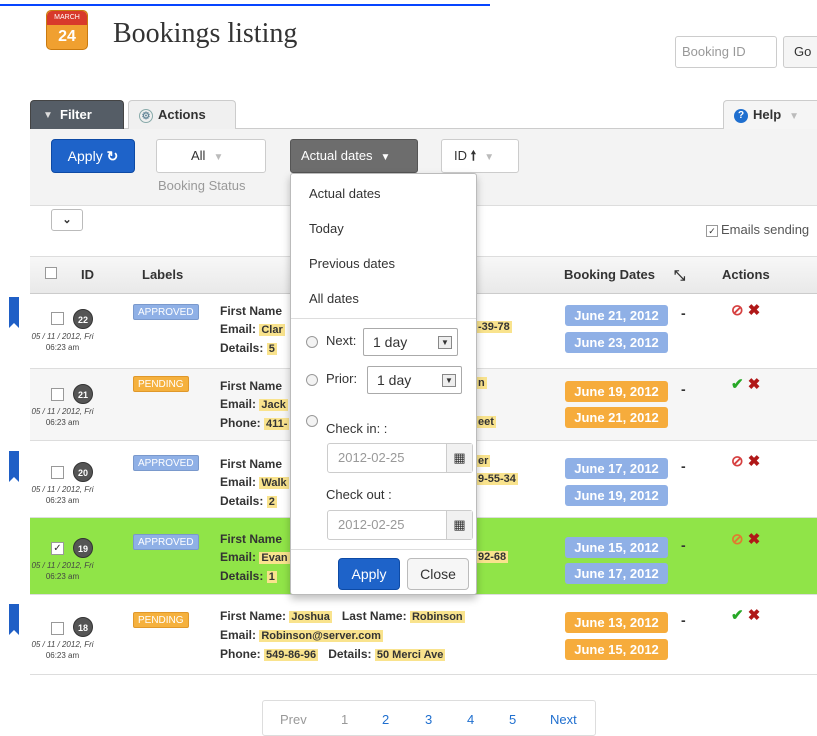 This screenshot has width=817, height=736. What do you see at coordinates (481, 383) in the screenshot?
I see `info-overflow: n` at bounding box center [481, 383].